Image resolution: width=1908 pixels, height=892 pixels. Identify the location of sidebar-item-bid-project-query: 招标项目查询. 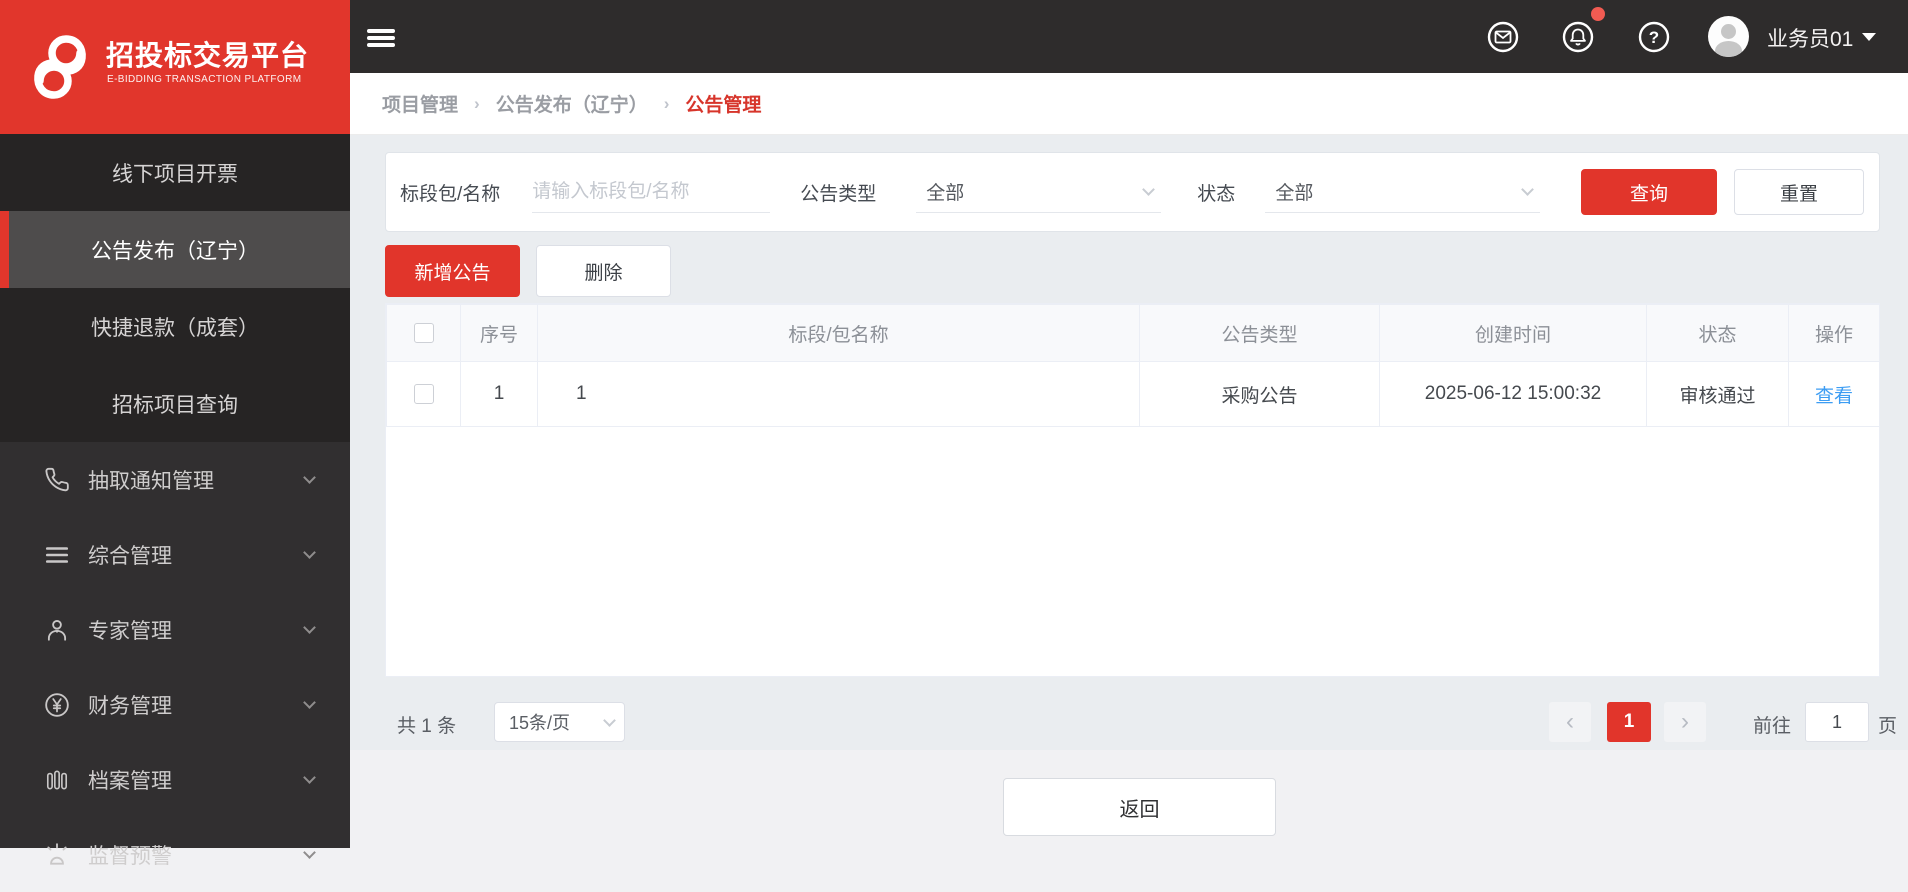
(175, 403).